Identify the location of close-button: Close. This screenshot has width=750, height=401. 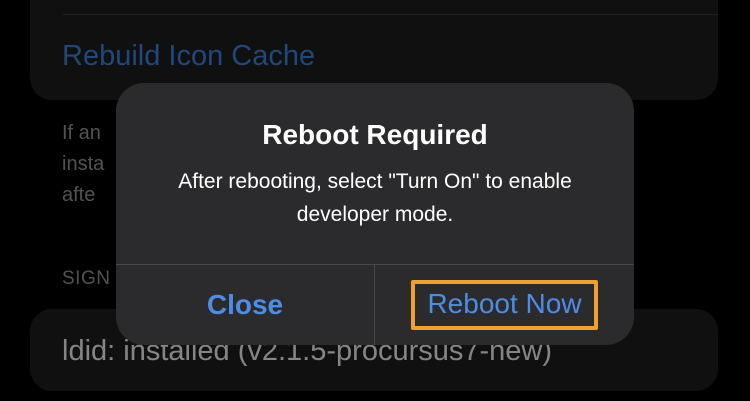
(245, 305).